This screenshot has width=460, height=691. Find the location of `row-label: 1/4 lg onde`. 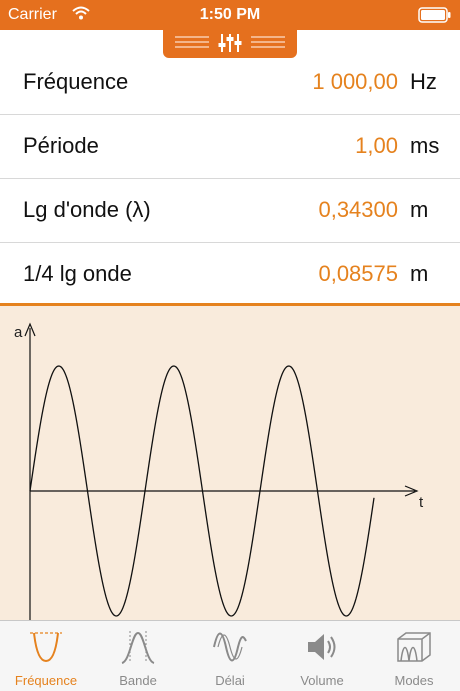

row-label: 1/4 lg onde is located at coordinates (77, 273).